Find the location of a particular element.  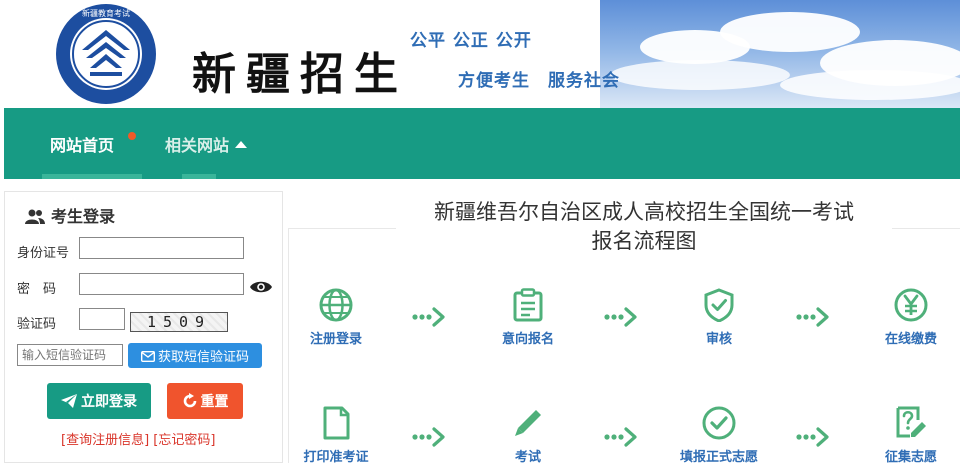

nav-secondary-underline is located at coordinates (199, 176).